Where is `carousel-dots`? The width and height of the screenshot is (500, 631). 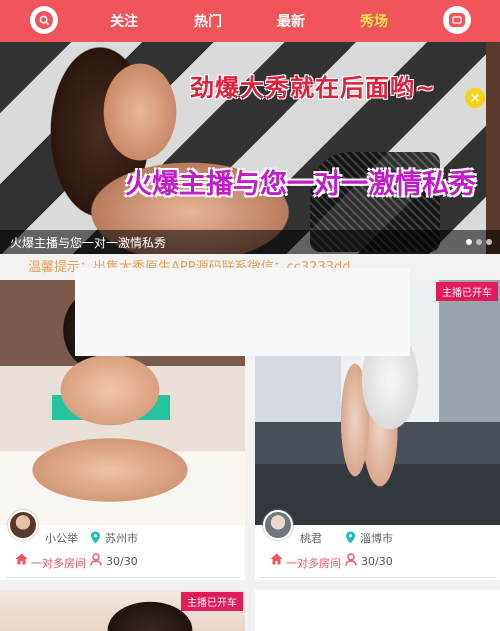
carousel-dots is located at coordinates (479, 242).